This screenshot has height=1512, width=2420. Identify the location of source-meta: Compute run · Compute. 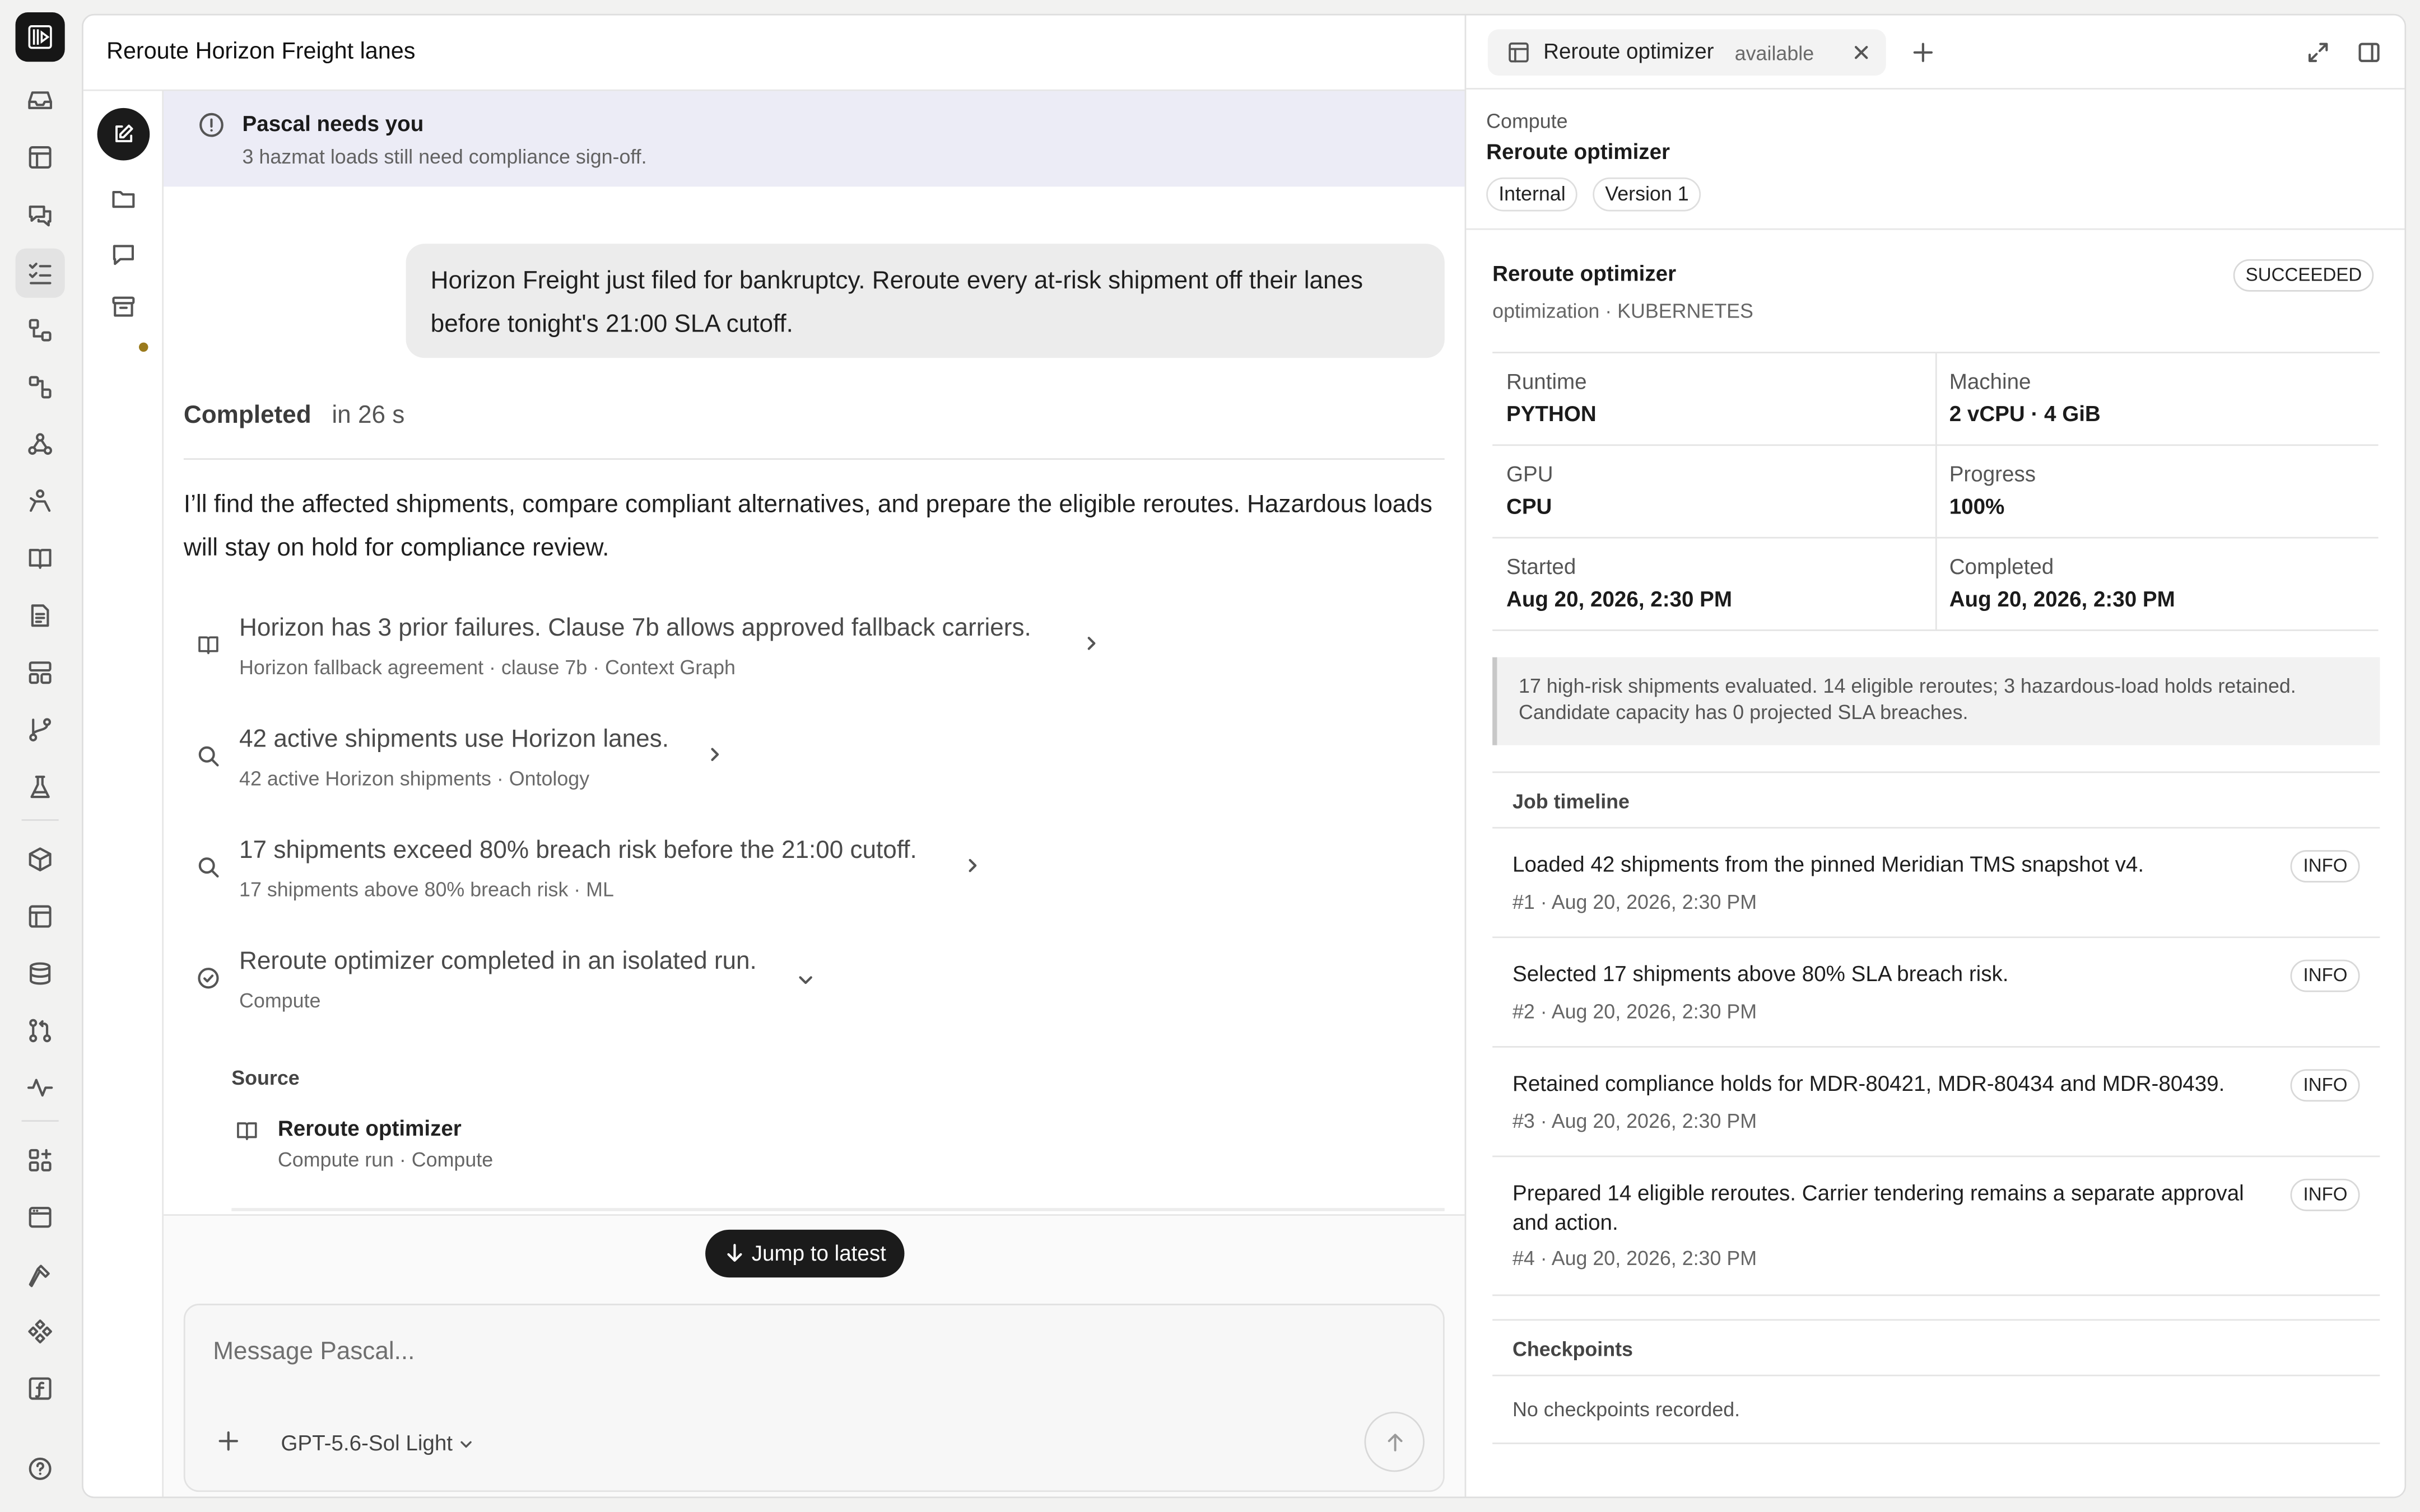
(385, 1159).